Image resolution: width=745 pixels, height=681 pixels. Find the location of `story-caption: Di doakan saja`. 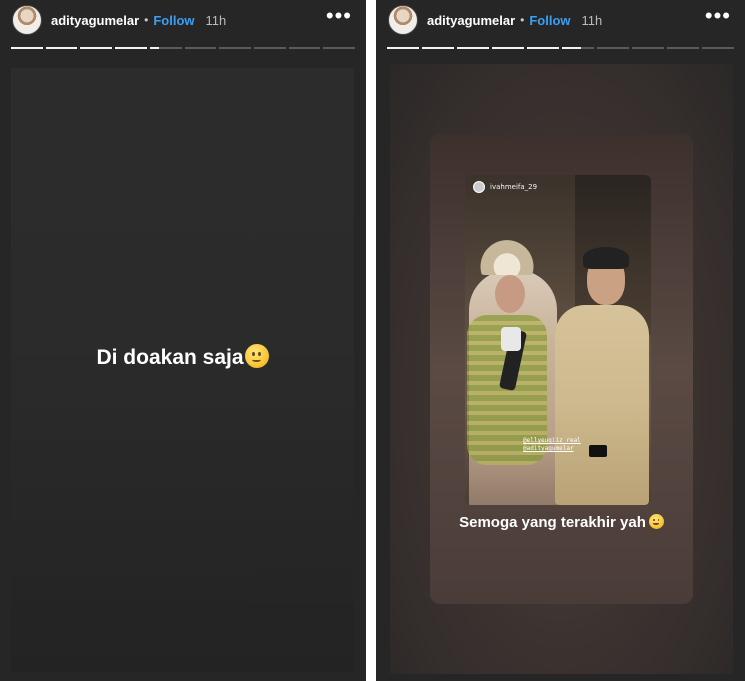

story-caption: Di doakan saja is located at coordinates (182, 357).